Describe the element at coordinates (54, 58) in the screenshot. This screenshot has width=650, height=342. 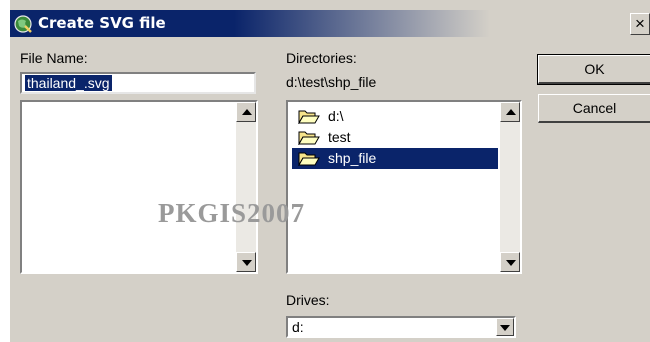
I see `file-name-label: File Name:` at that location.